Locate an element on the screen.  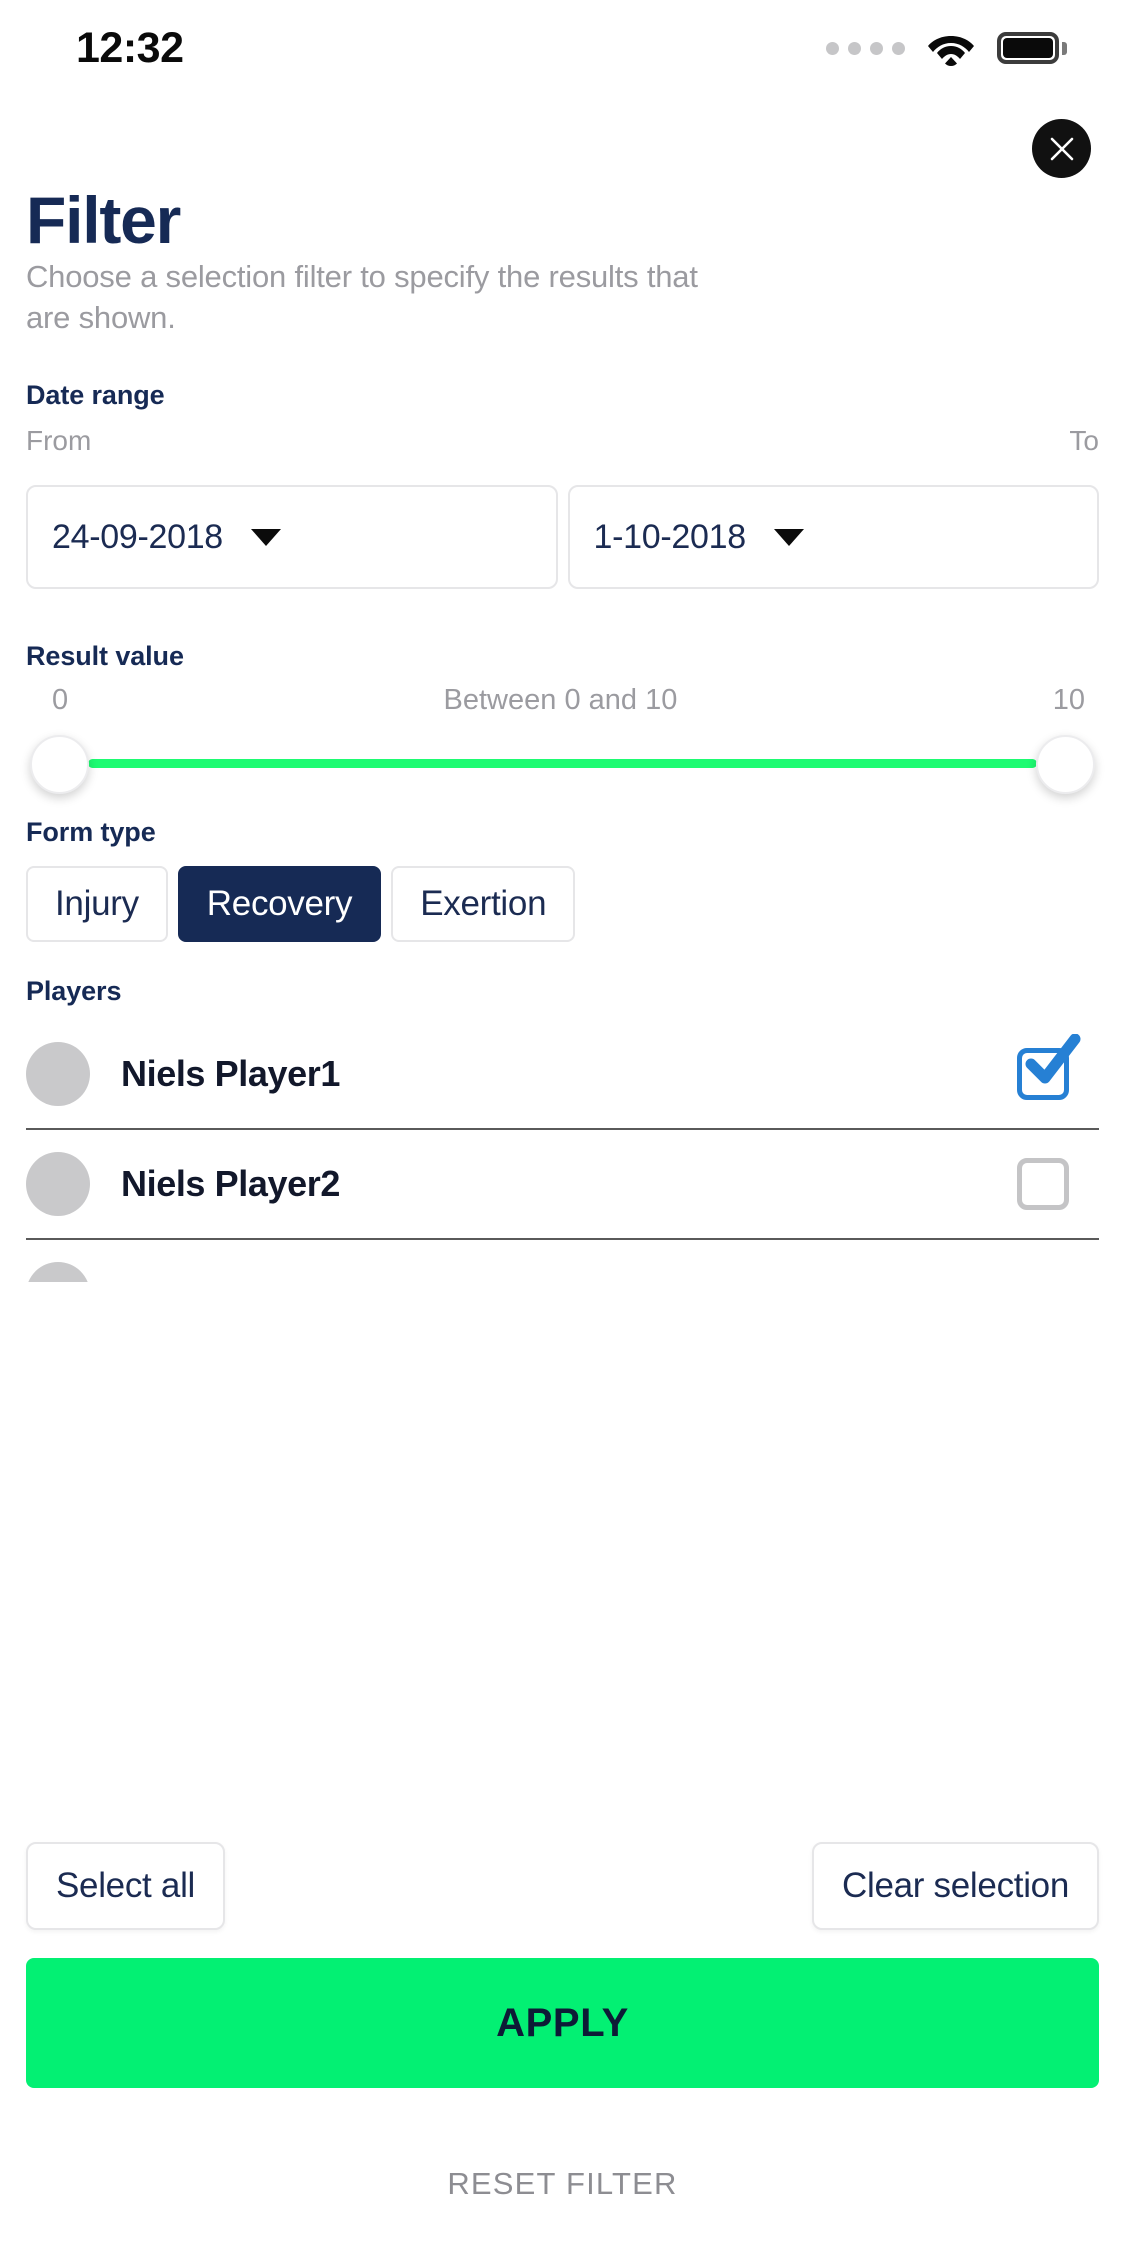
date-from-dropdown: 24-09-2018 is located at coordinates (292, 537).